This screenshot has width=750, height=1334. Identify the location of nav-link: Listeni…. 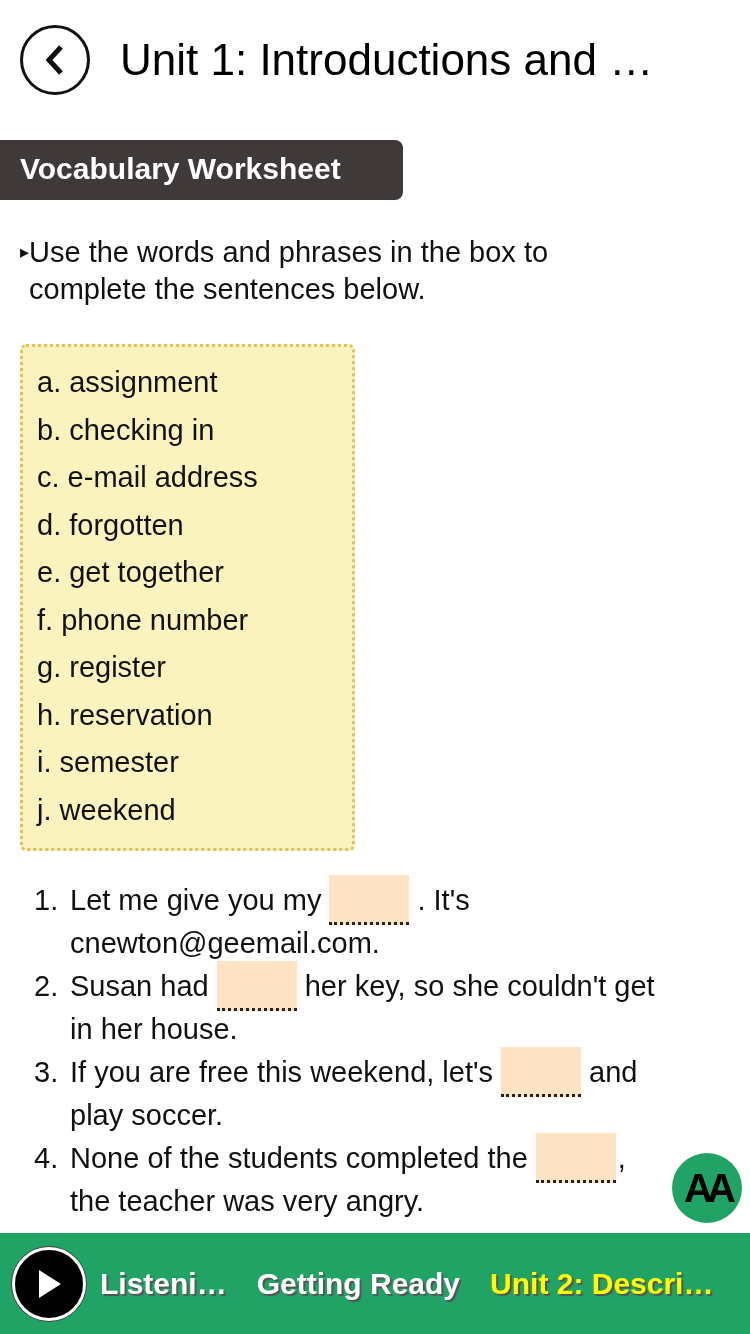
(163, 1283).